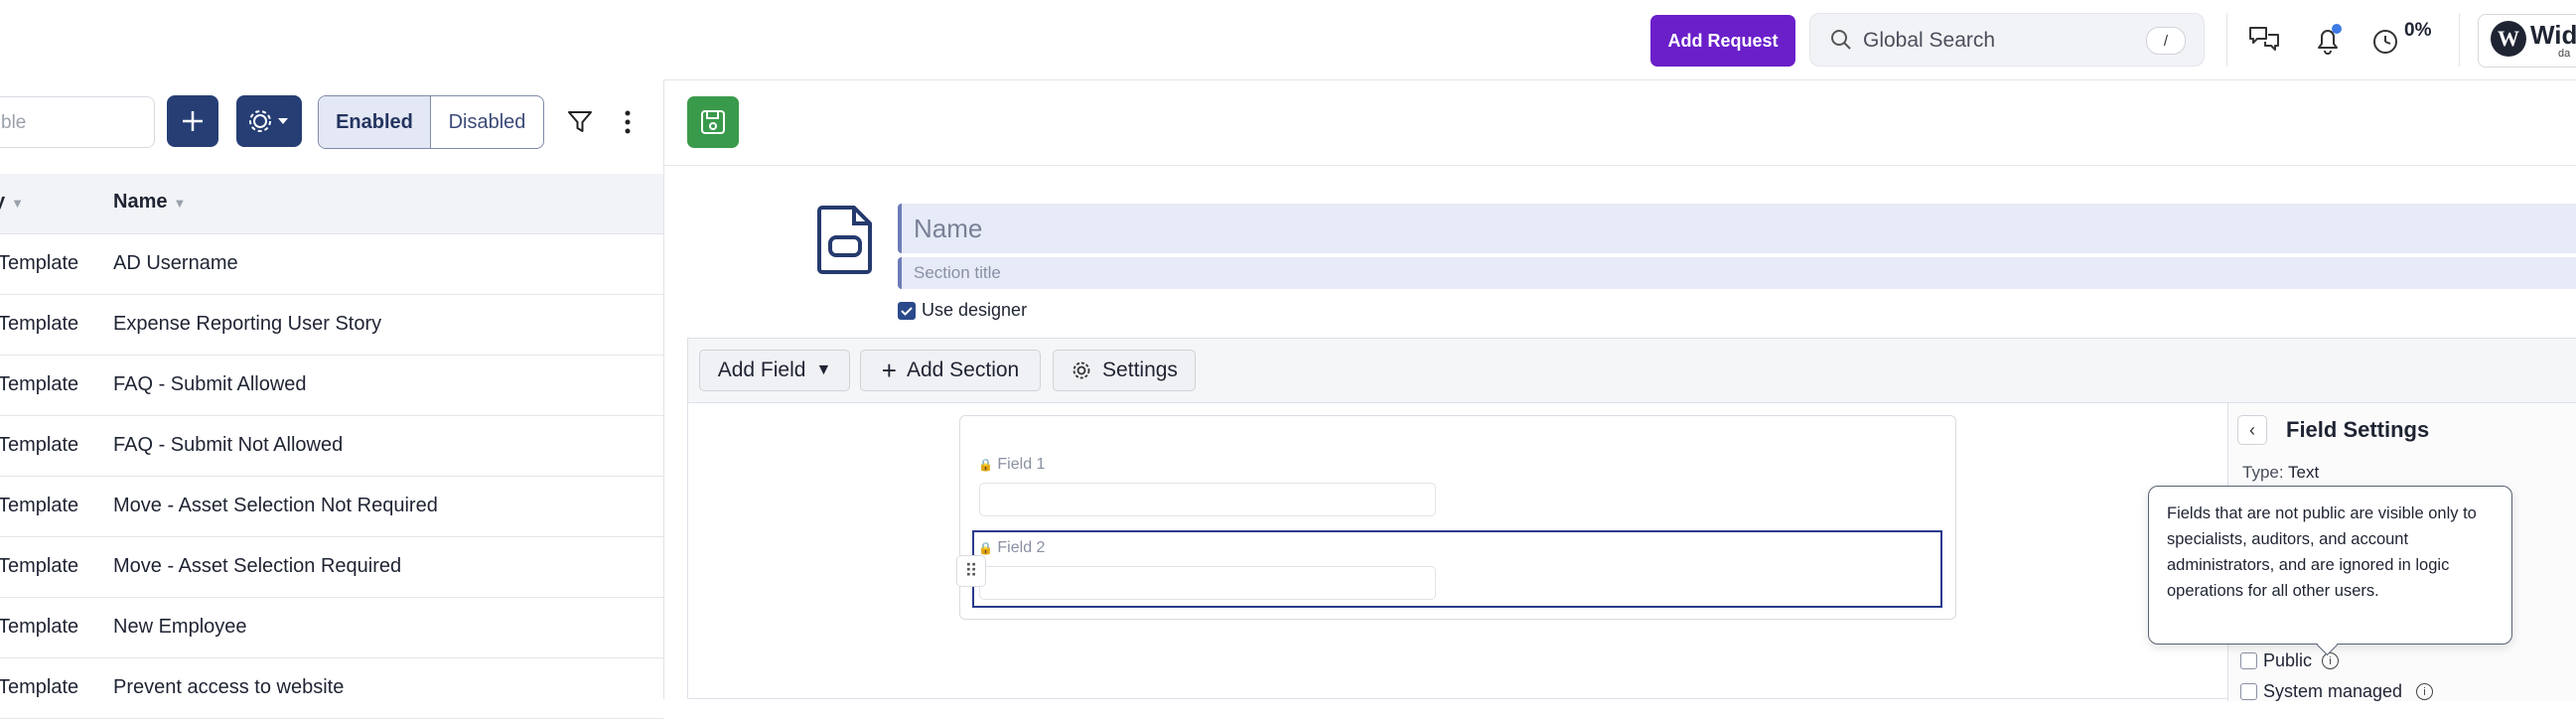  I want to click on add-button, so click(192, 121).